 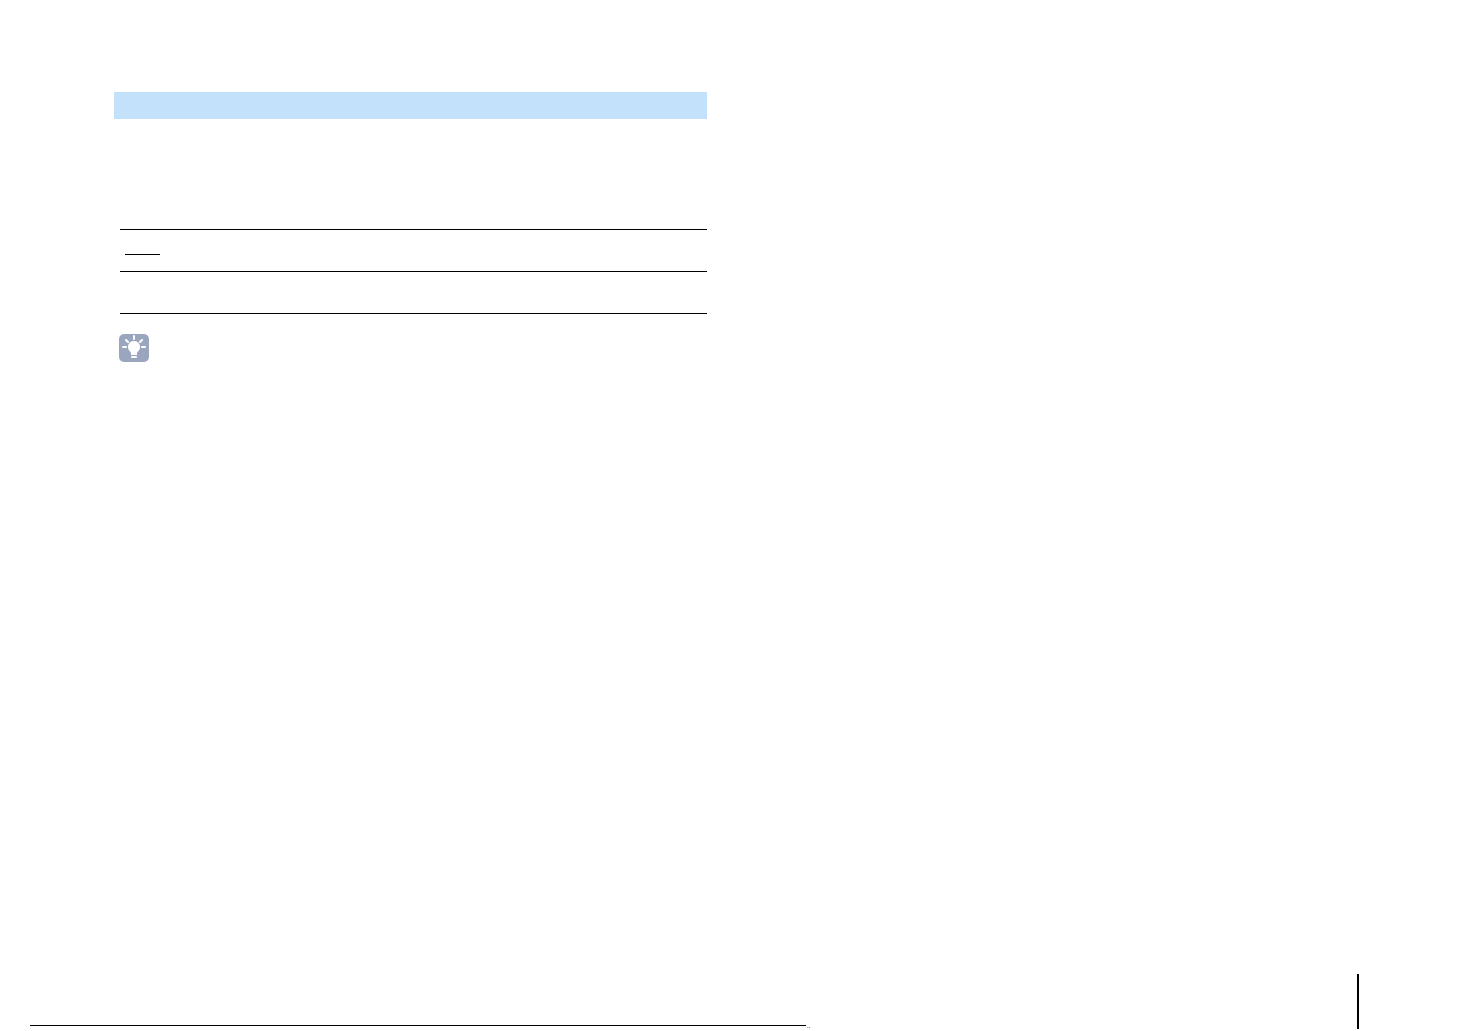 I want to click on settings-table, so click(x=413, y=271).